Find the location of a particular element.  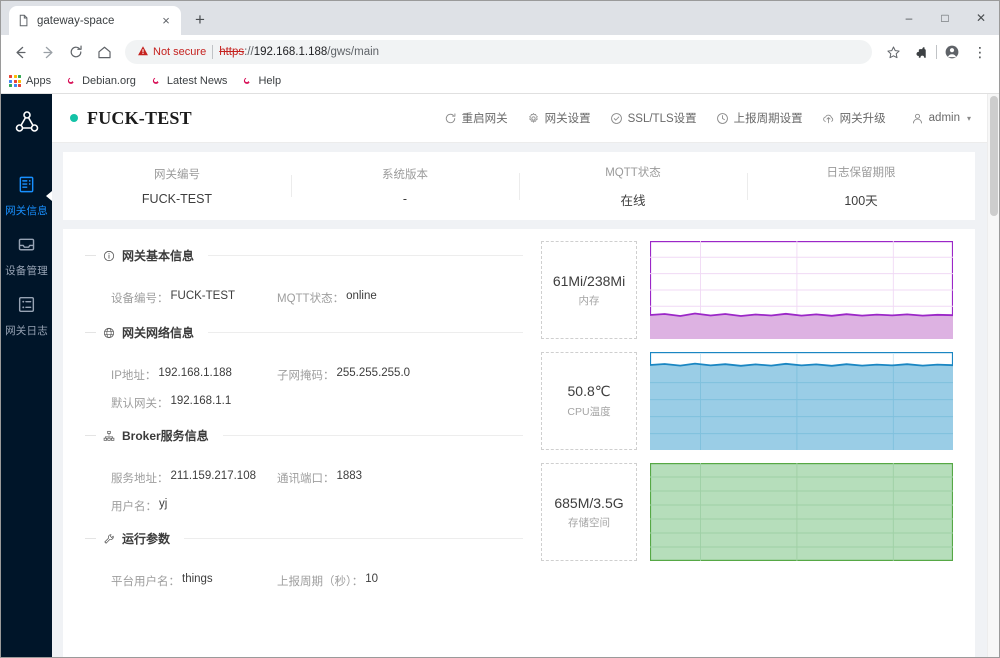

bookmark-debian: Debian.org is located at coordinates (100, 81).